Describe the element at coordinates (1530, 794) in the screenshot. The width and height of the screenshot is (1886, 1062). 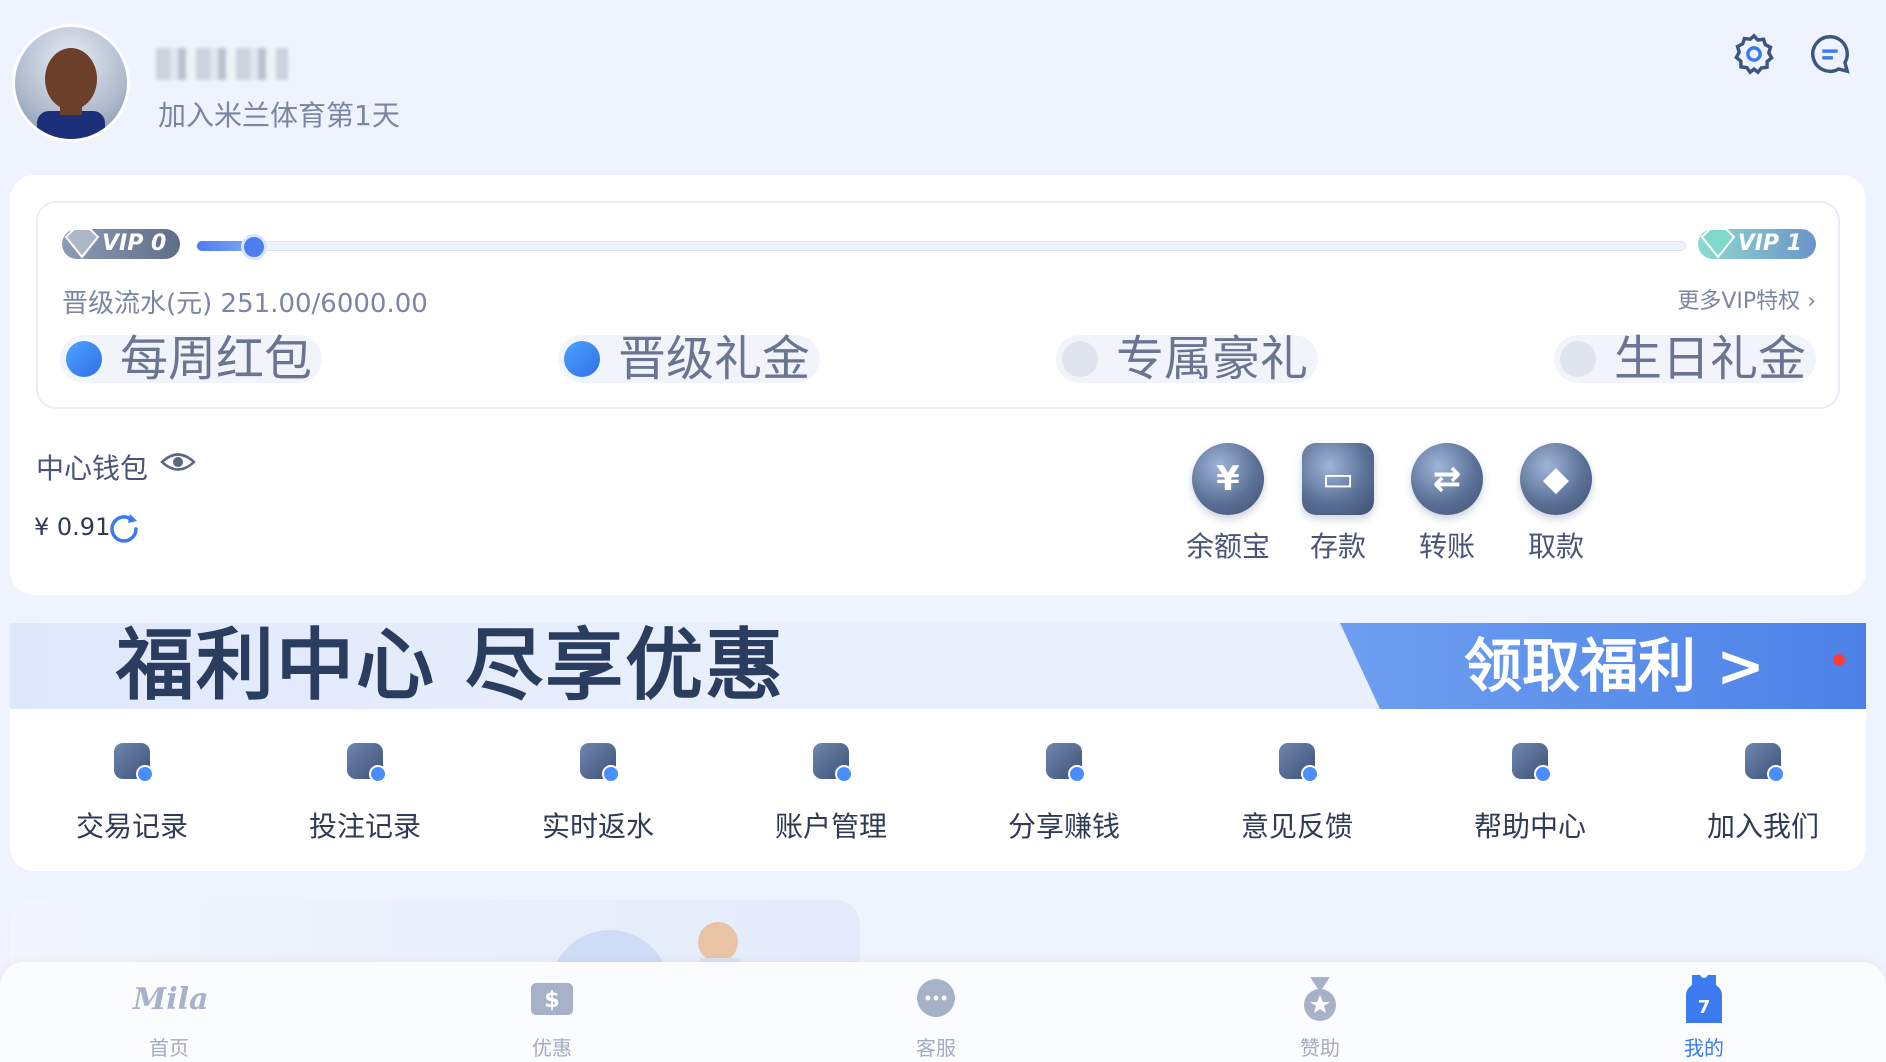
I see `menu-item-help: 帮助中心` at that location.